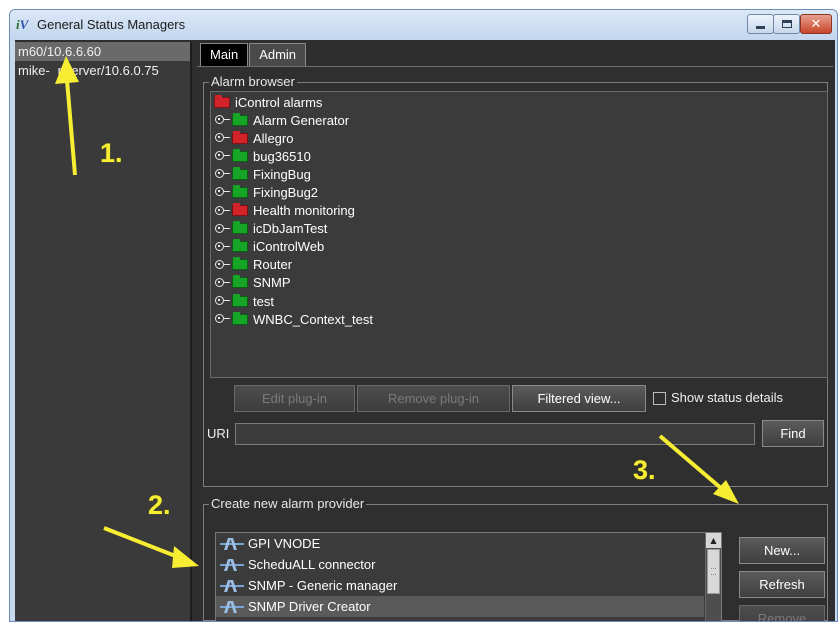  What do you see at coordinates (760, 24) in the screenshot?
I see `minimize-button` at bounding box center [760, 24].